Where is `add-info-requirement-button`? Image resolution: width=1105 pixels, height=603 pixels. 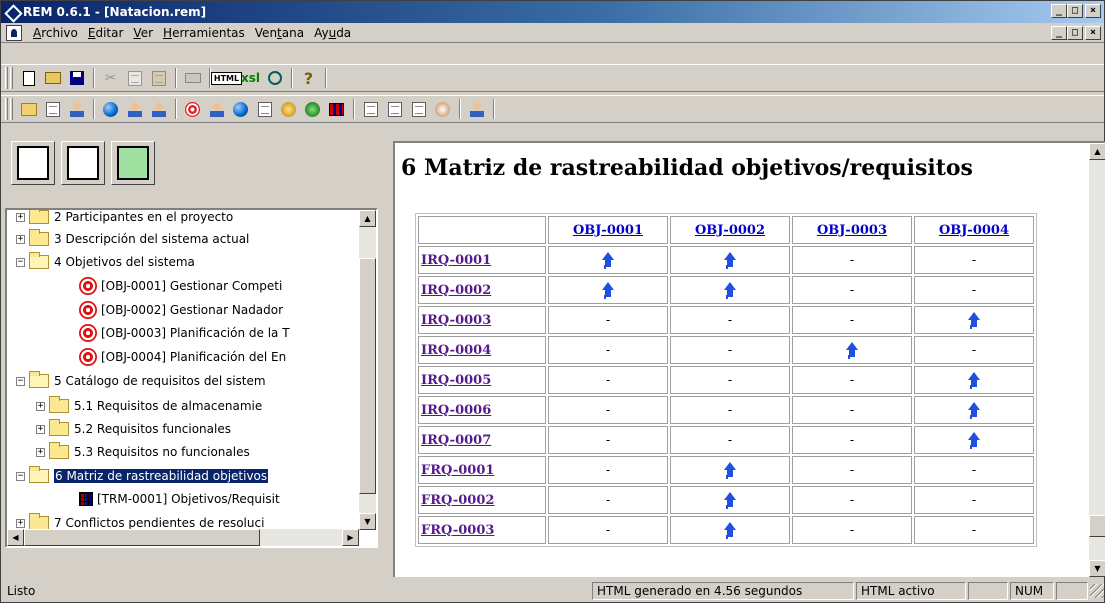
add-info-requirement-button is located at coordinates (240, 109).